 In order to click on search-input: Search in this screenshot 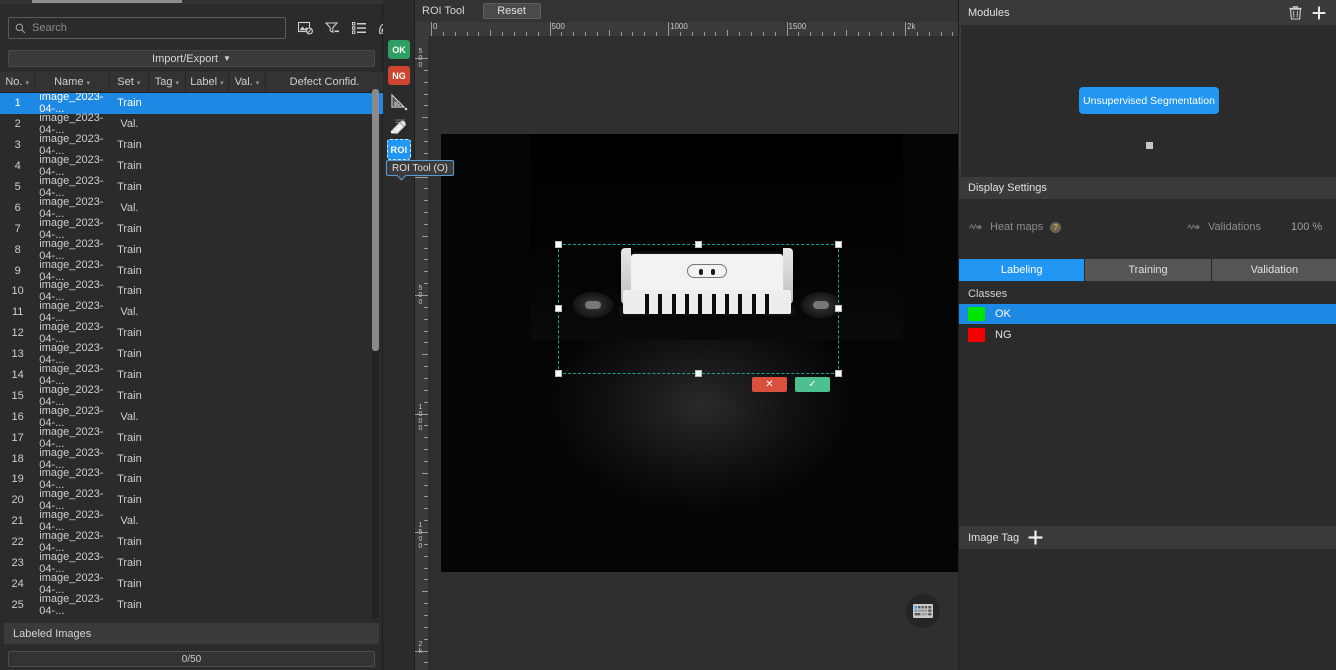, I will do `click(147, 28)`.